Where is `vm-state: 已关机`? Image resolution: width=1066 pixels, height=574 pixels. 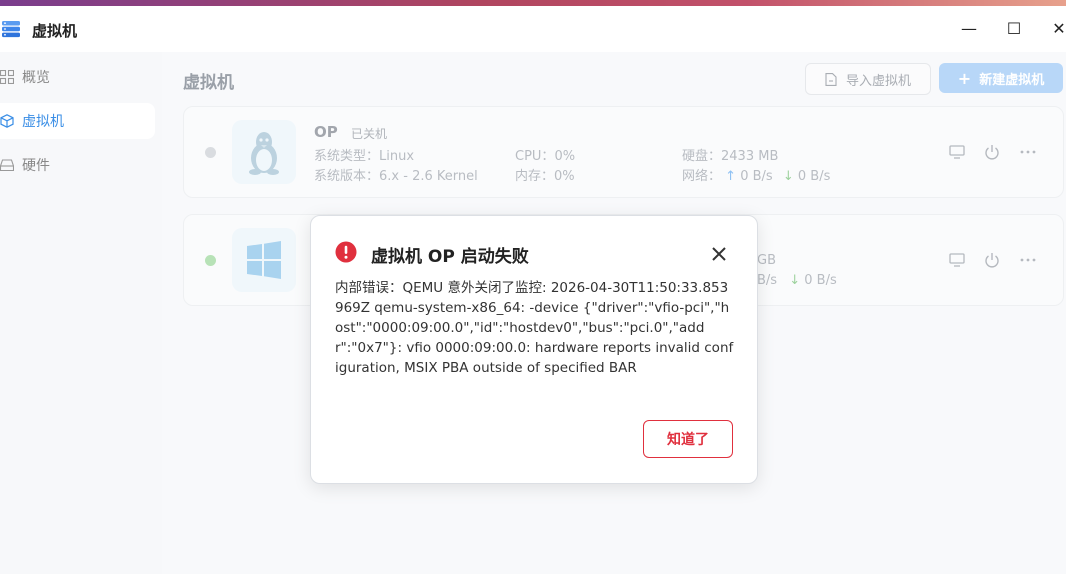
vm-state: 已关机 is located at coordinates (369, 134).